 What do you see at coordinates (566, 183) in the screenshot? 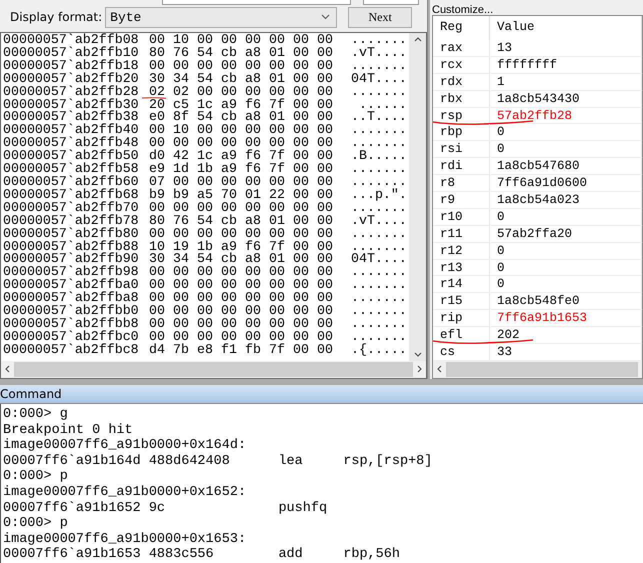
I see `register-value: 7ff6a91d0600` at bounding box center [566, 183].